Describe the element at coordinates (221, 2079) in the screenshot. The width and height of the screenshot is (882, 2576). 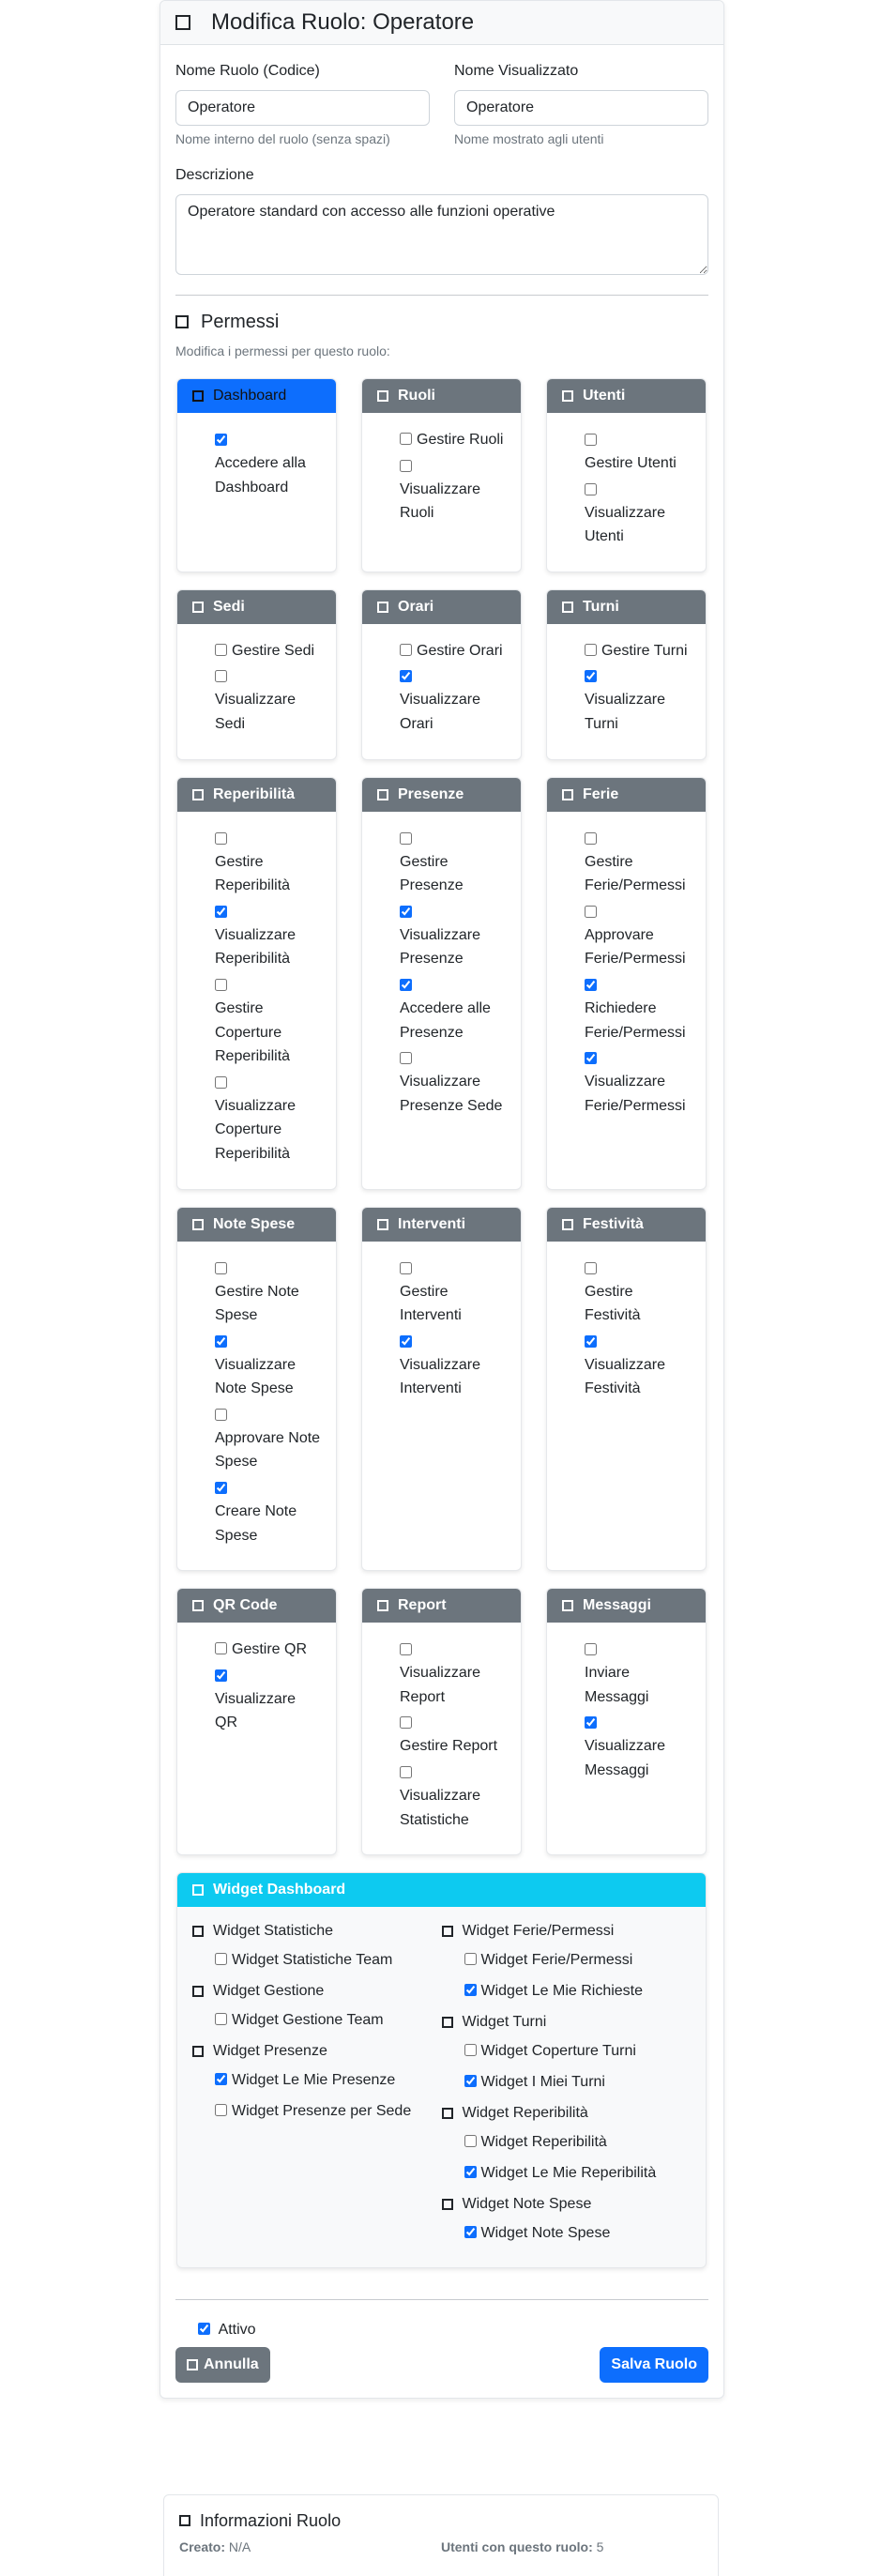
I see `widget-checkbox-widget-le-mie-presenze` at that location.